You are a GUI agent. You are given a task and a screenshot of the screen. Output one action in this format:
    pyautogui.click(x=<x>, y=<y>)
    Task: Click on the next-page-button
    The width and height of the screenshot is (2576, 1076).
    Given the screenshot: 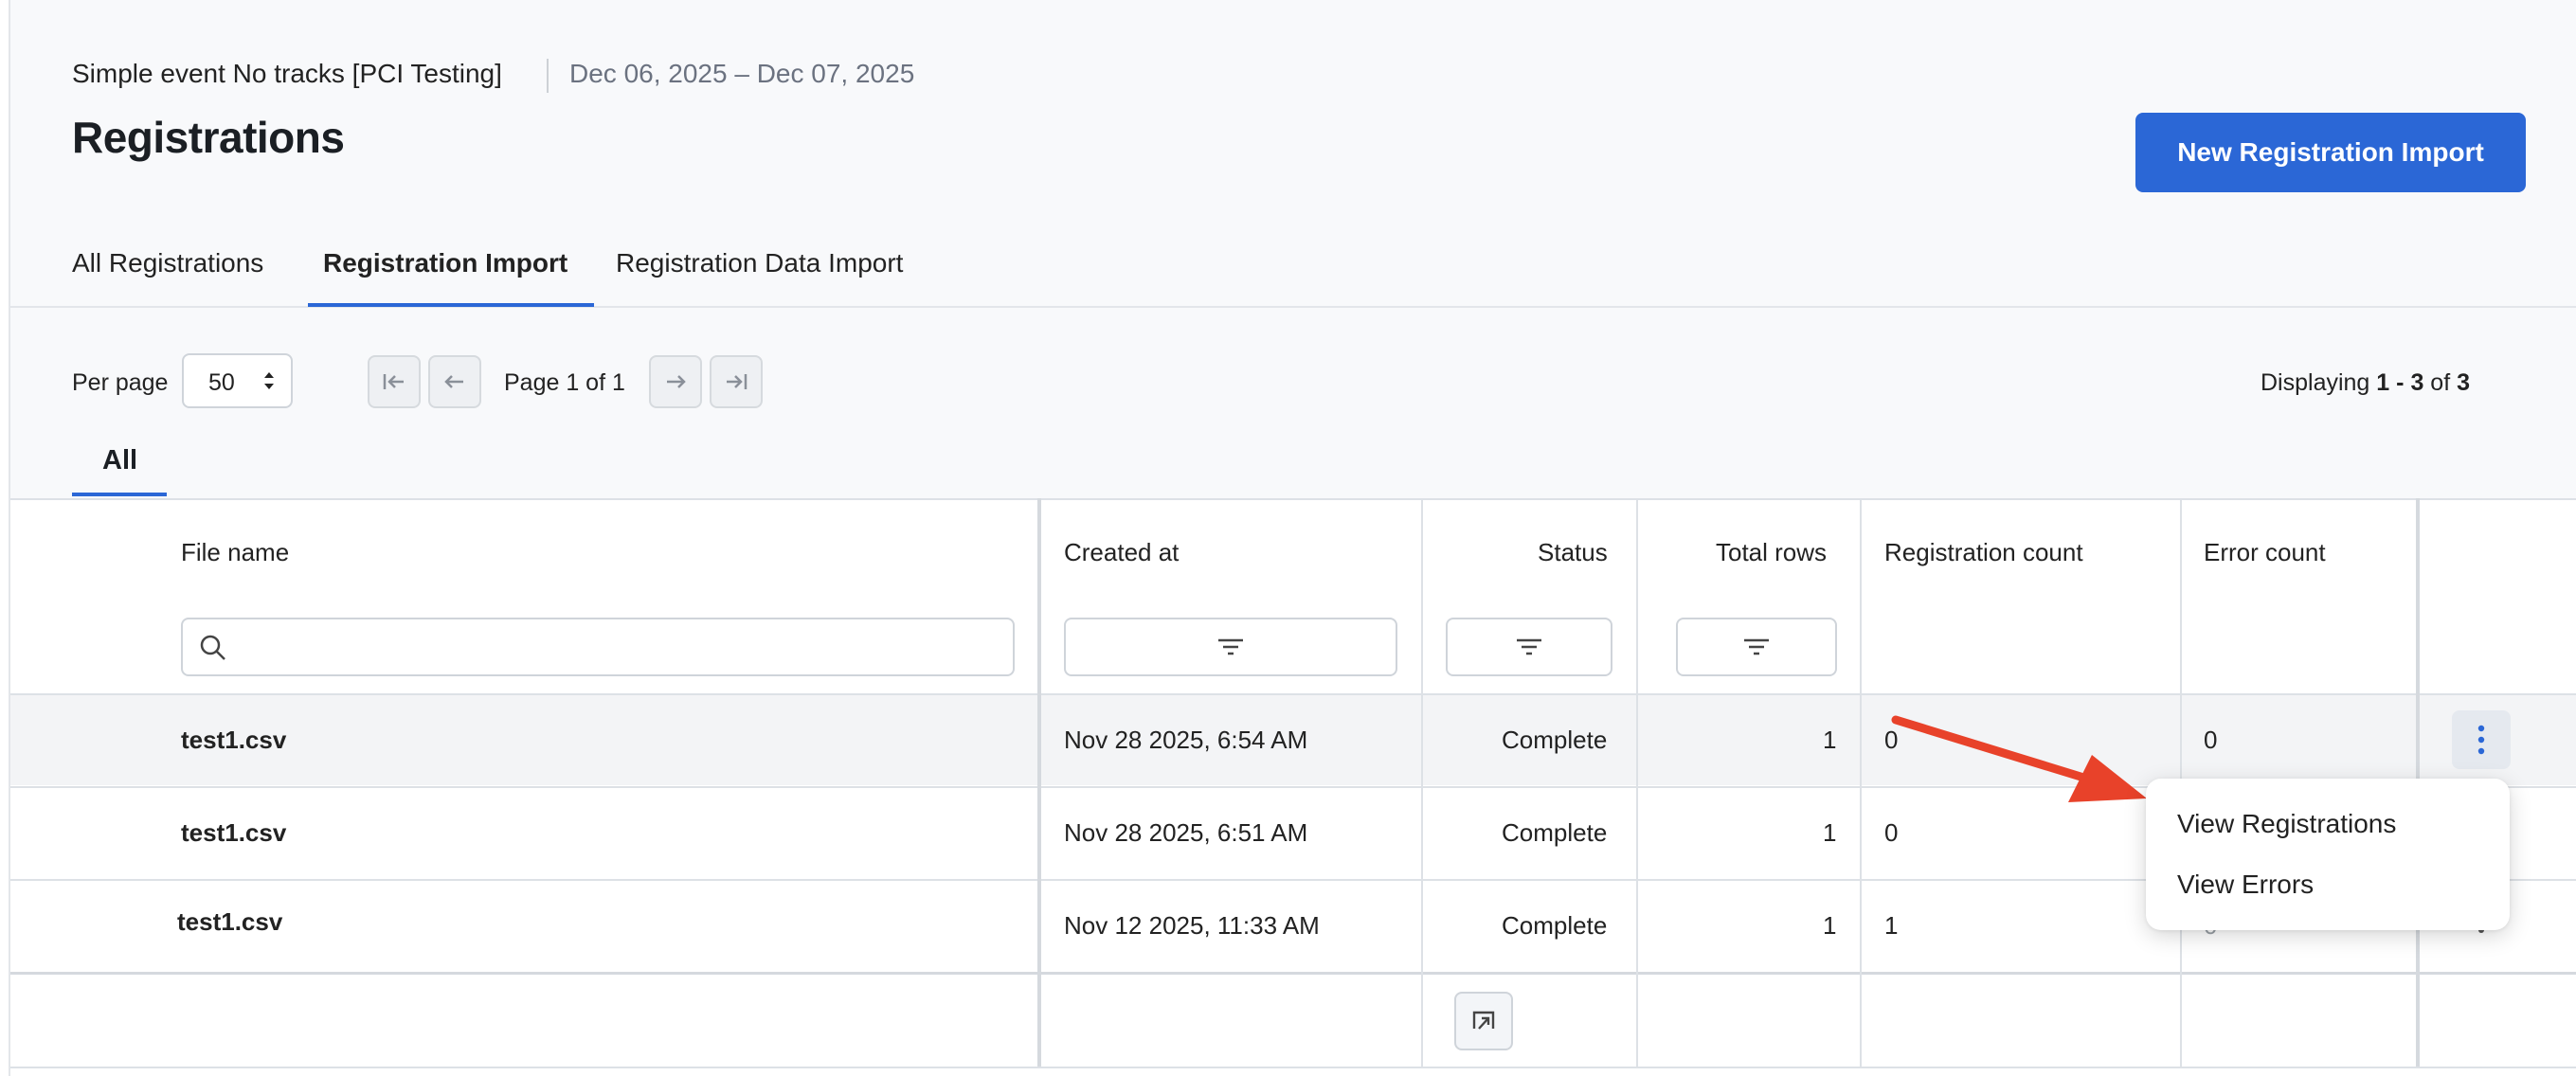 What is the action you would take?
    pyautogui.click(x=675, y=381)
    